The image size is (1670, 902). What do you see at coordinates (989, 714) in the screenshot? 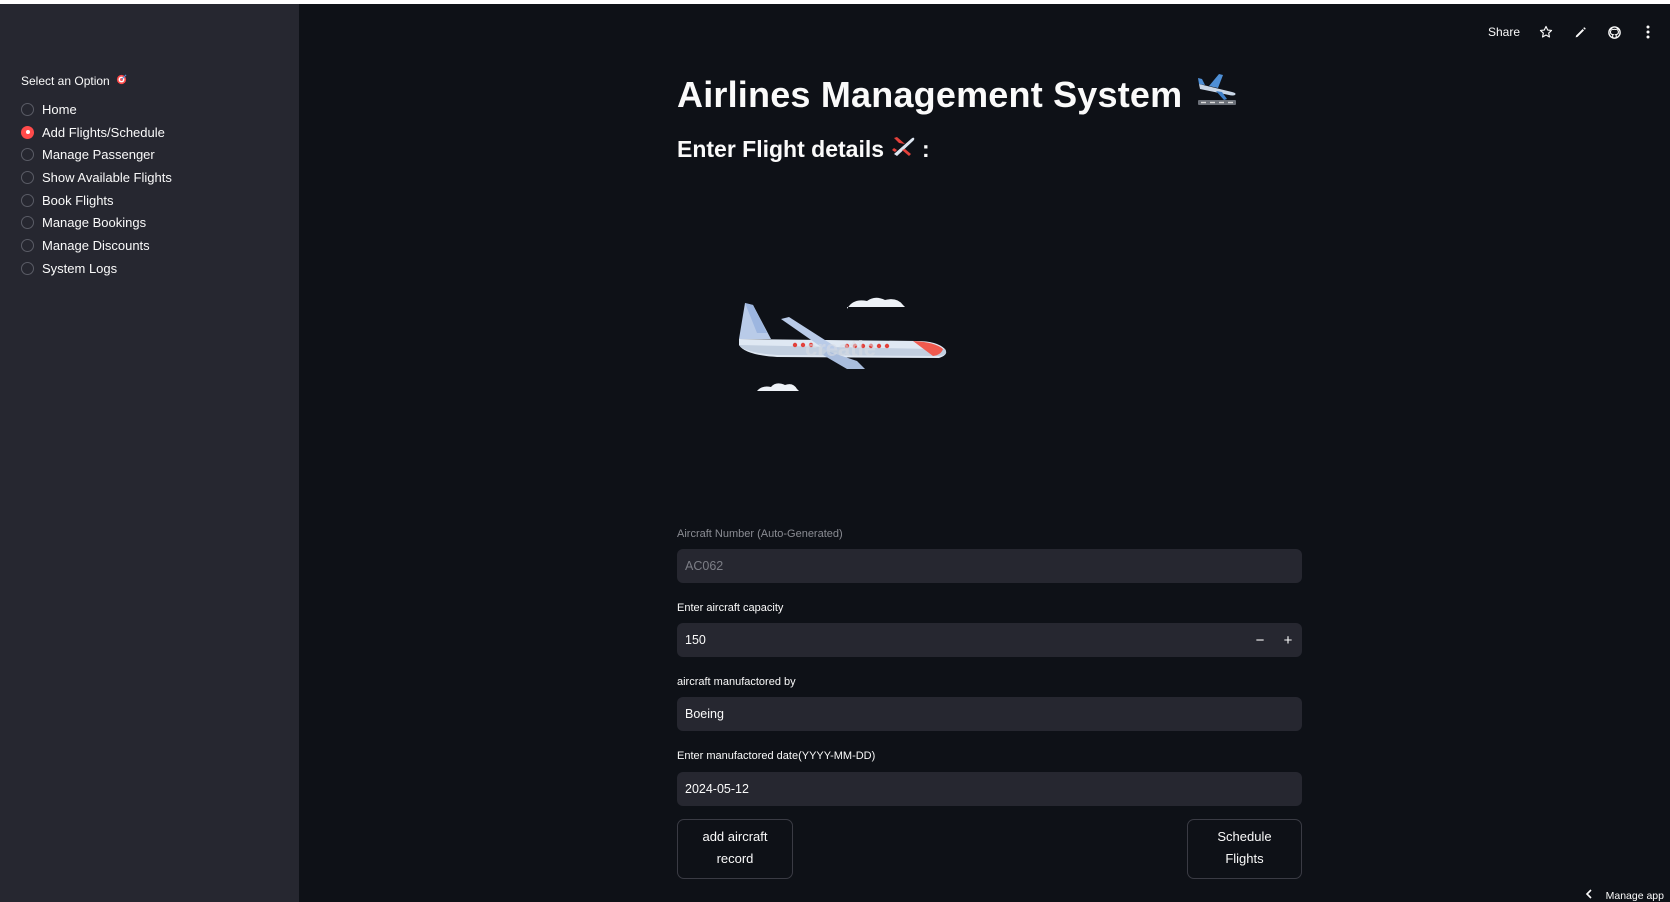
I see `manufacturer-input: Boeing` at bounding box center [989, 714].